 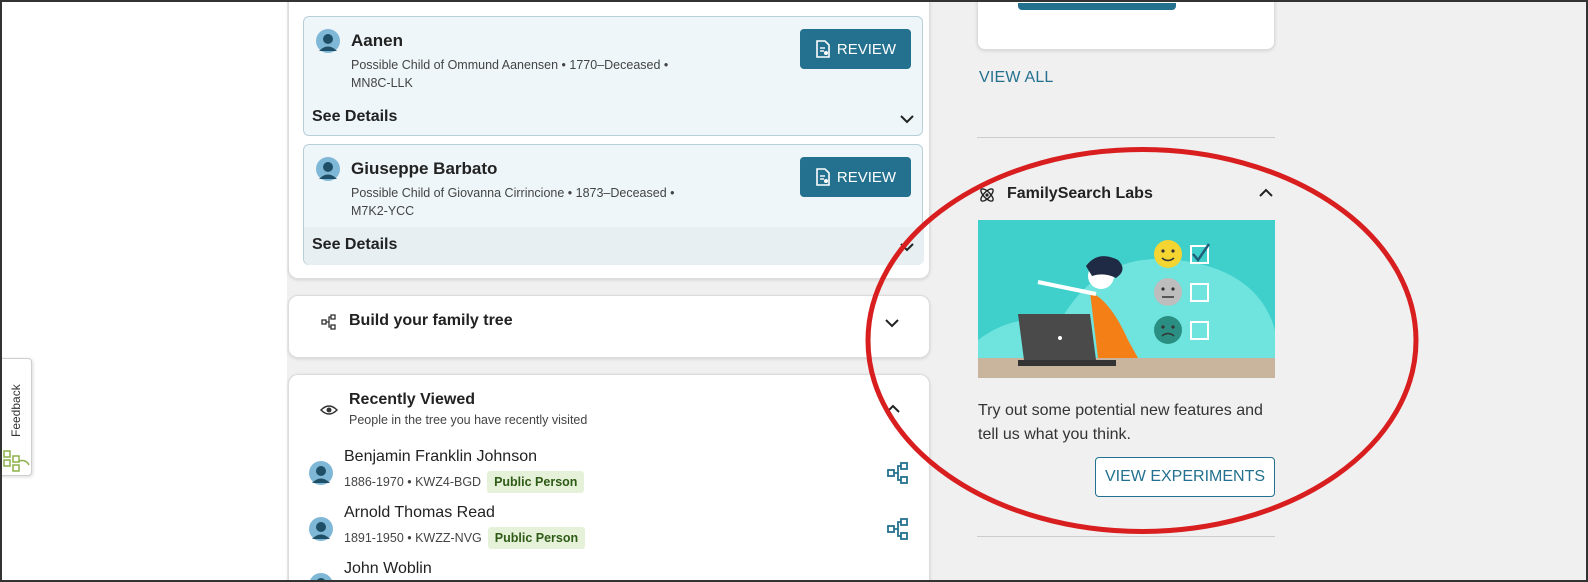 What do you see at coordinates (16, 461) in the screenshot?
I see `feedback-tree-icon` at bounding box center [16, 461].